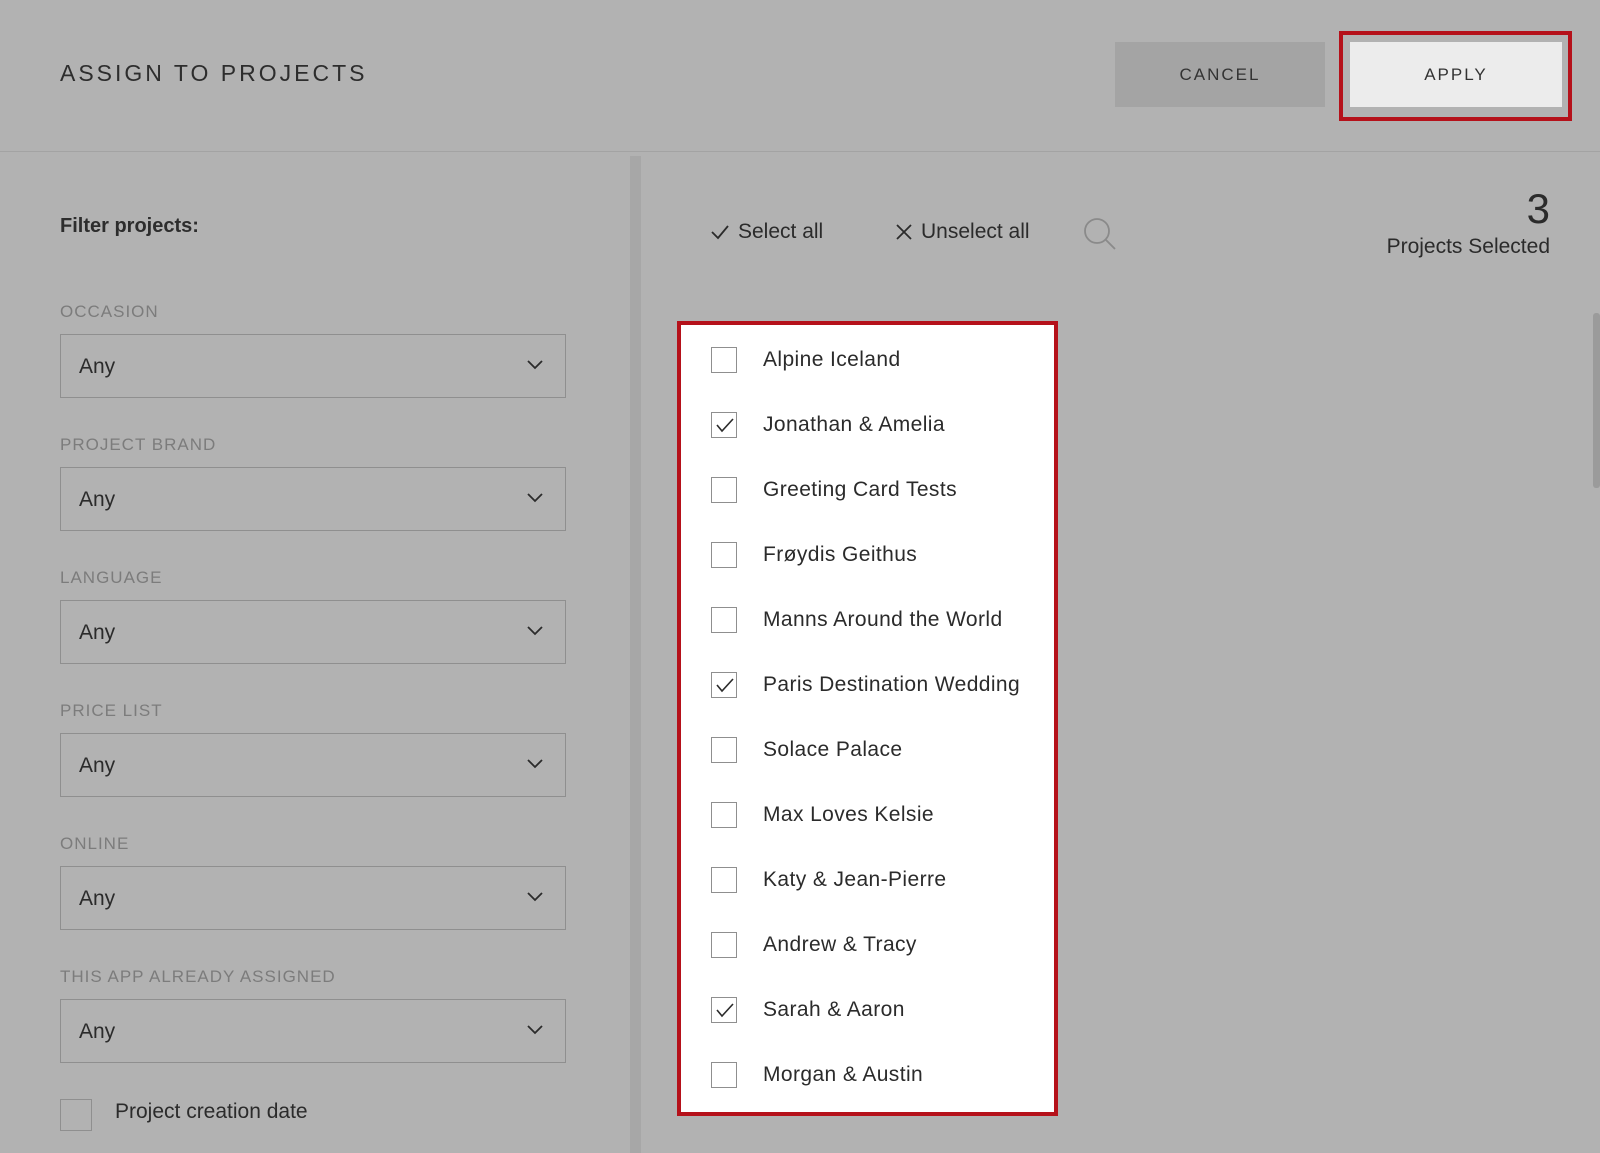  Describe the element at coordinates (855, 879) in the screenshot. I see `project-name: Katy & Jean-Pierre` at that location.